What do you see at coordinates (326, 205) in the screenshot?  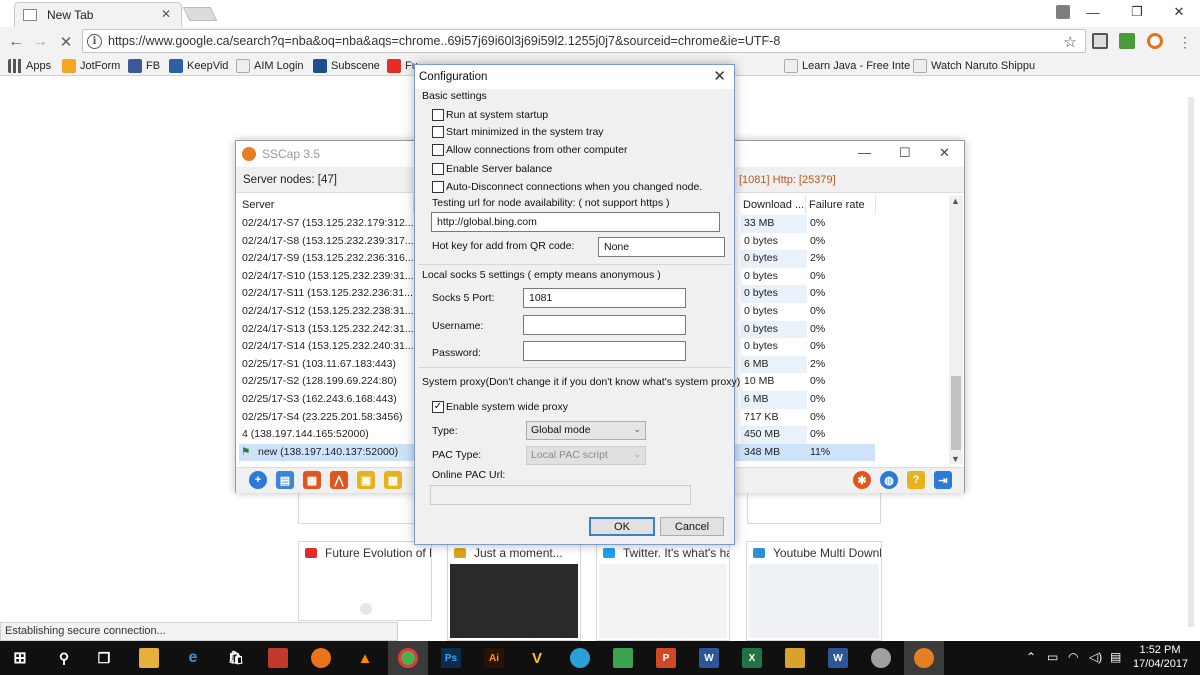 I see `column-header-server: Server` at bounding box center [326, 205].